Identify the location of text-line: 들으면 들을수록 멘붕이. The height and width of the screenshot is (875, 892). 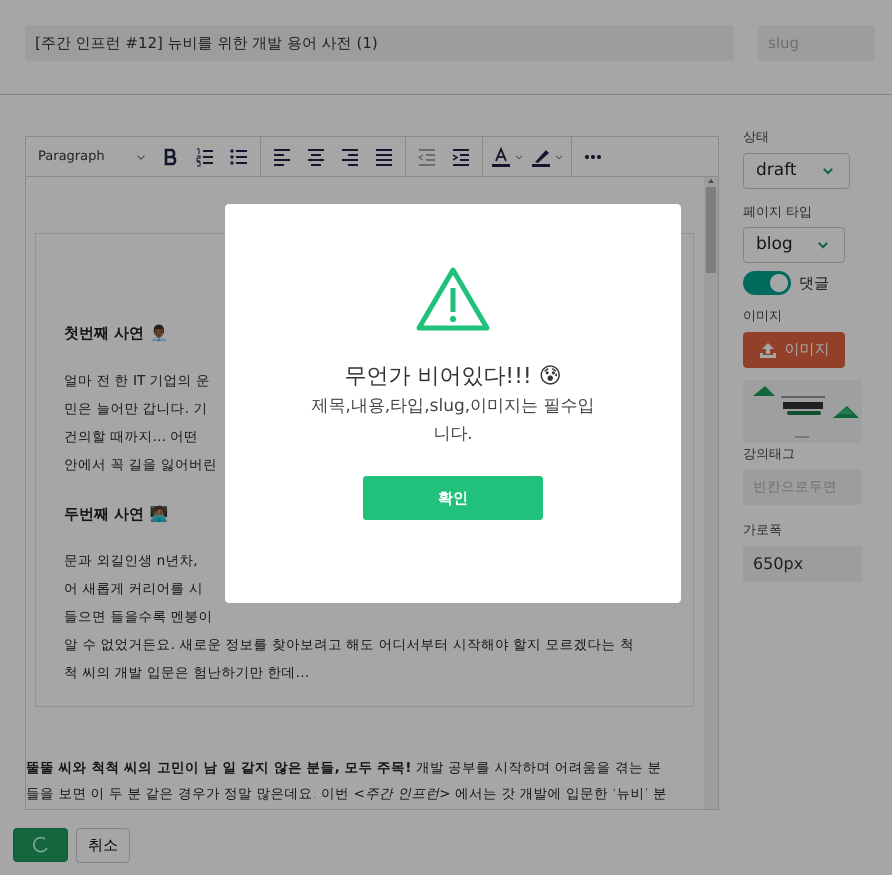
(138, 617).